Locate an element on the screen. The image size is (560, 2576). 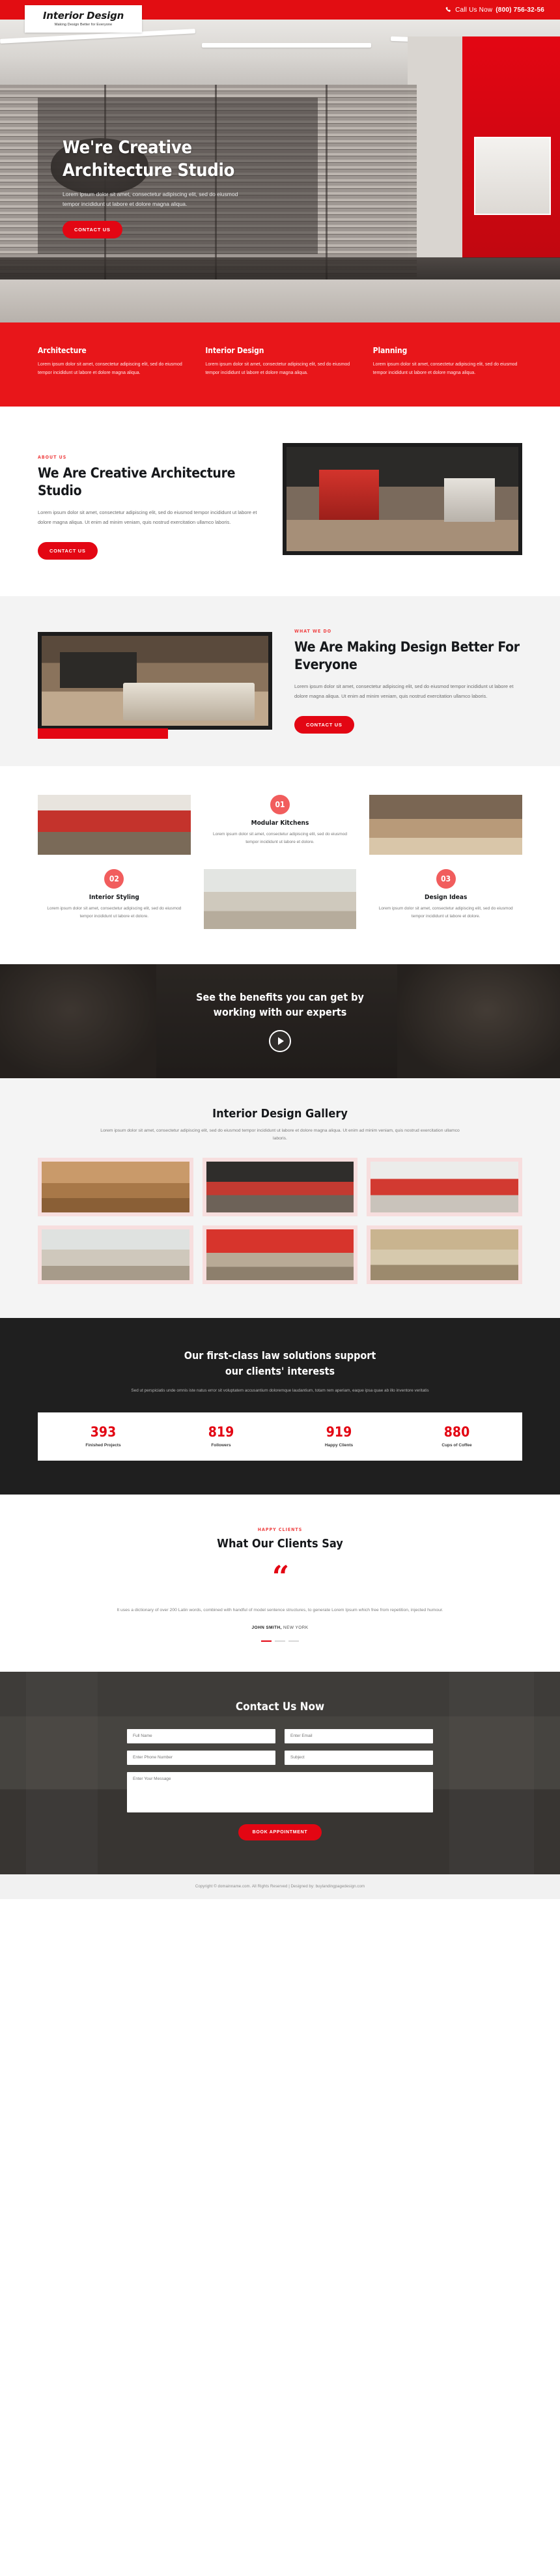
feature-image-living is located at coordinates (280, 898).